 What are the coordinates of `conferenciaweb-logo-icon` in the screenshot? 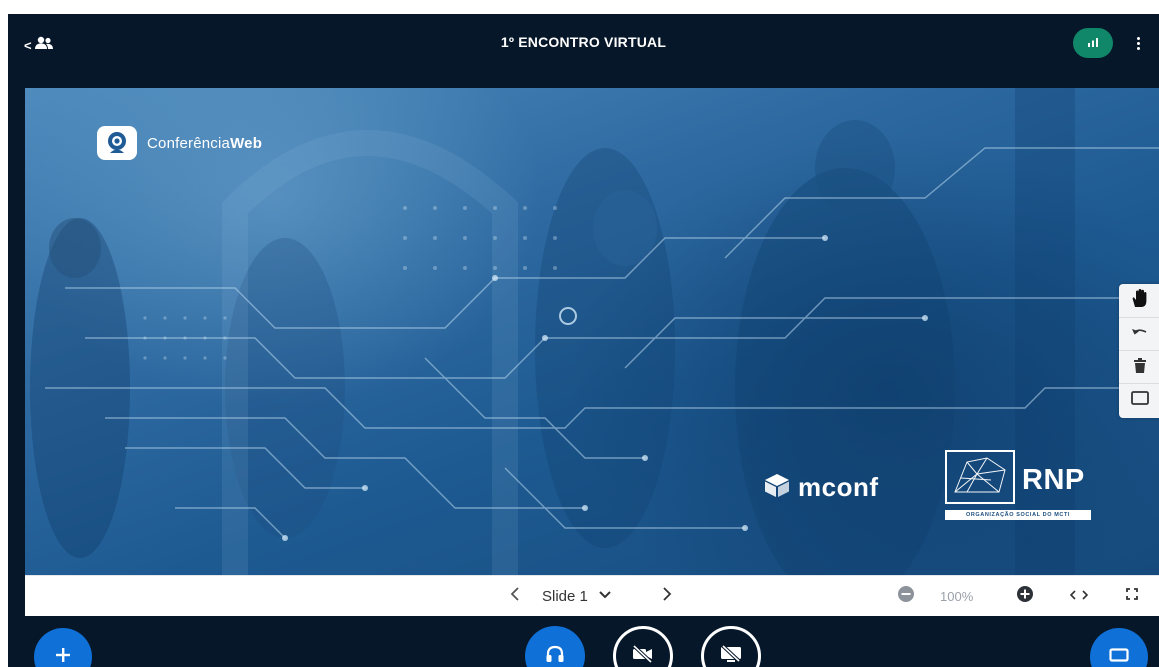 It's located at (117, 143).